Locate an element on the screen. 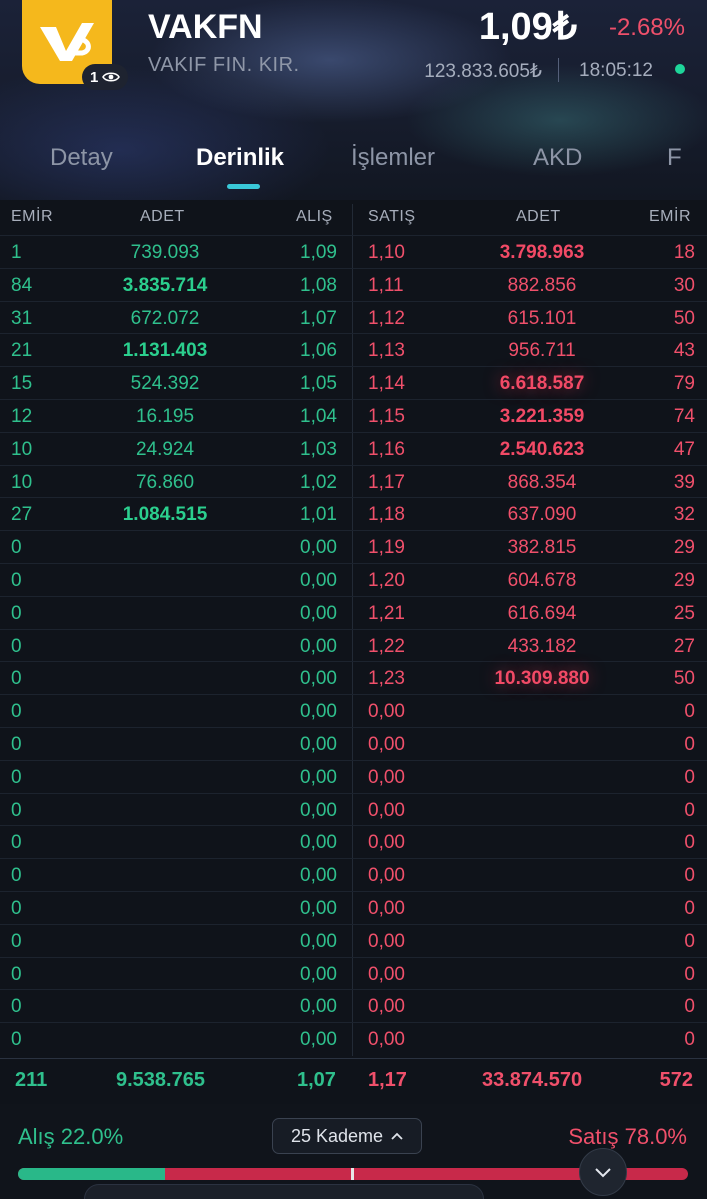 The image size is (707, 1199). adet-buy: 1.084.515 is located at coordinates (165, 515).